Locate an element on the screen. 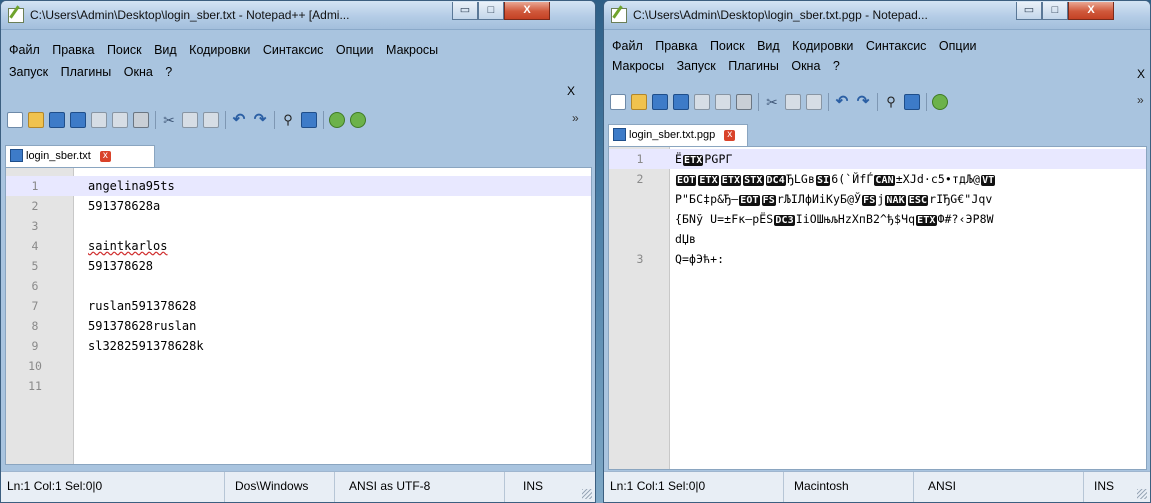  tab-login-sber-txt-pgp: login_sber.txt.pgp x is located at coordinates (678, 135).